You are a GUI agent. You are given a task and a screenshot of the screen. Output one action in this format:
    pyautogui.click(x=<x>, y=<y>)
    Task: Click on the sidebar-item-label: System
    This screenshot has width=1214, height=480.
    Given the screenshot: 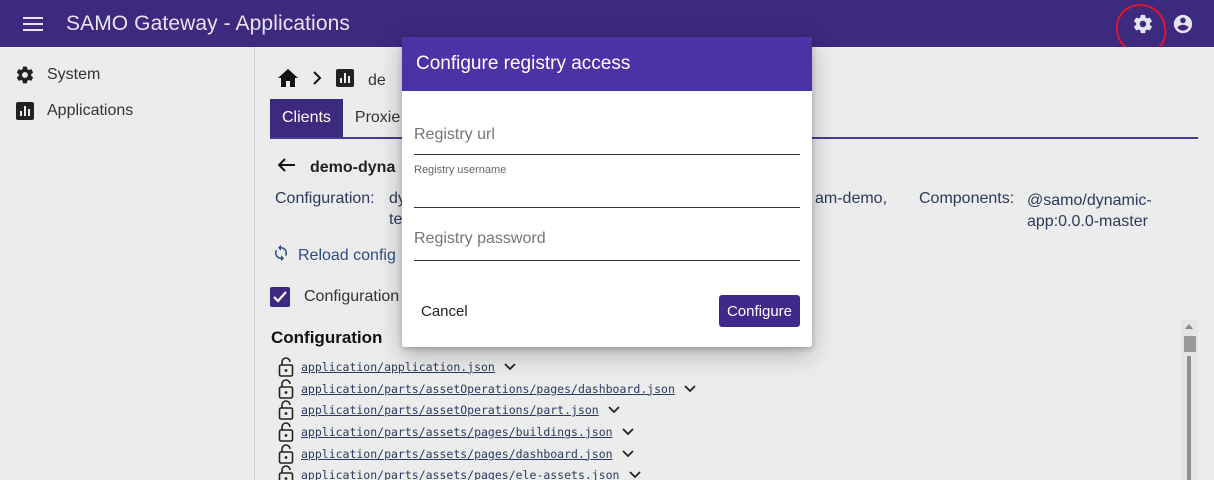 What is the action you would take?
    pyautogui.click(x=74, y=74)
    